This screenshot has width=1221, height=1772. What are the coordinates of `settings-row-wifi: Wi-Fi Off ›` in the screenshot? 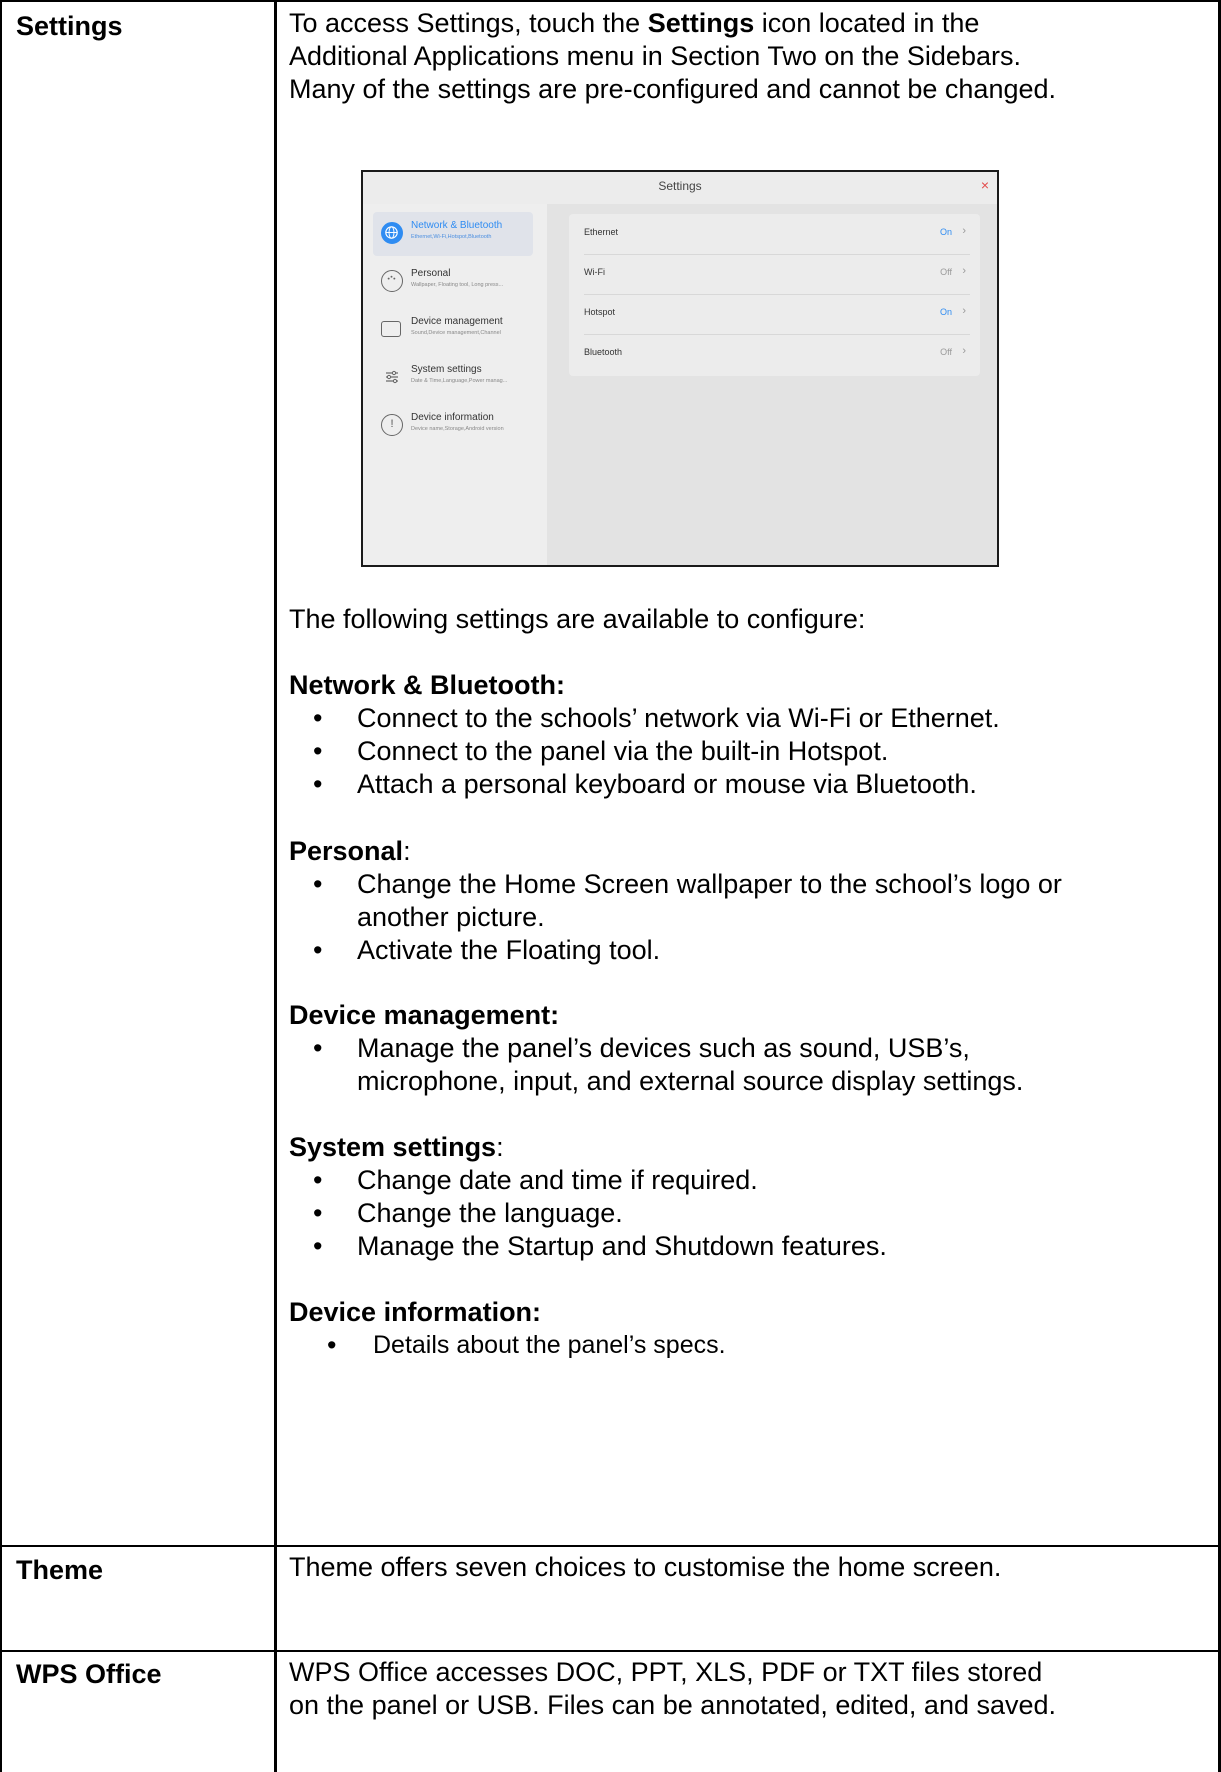 It's located at (774, 274).